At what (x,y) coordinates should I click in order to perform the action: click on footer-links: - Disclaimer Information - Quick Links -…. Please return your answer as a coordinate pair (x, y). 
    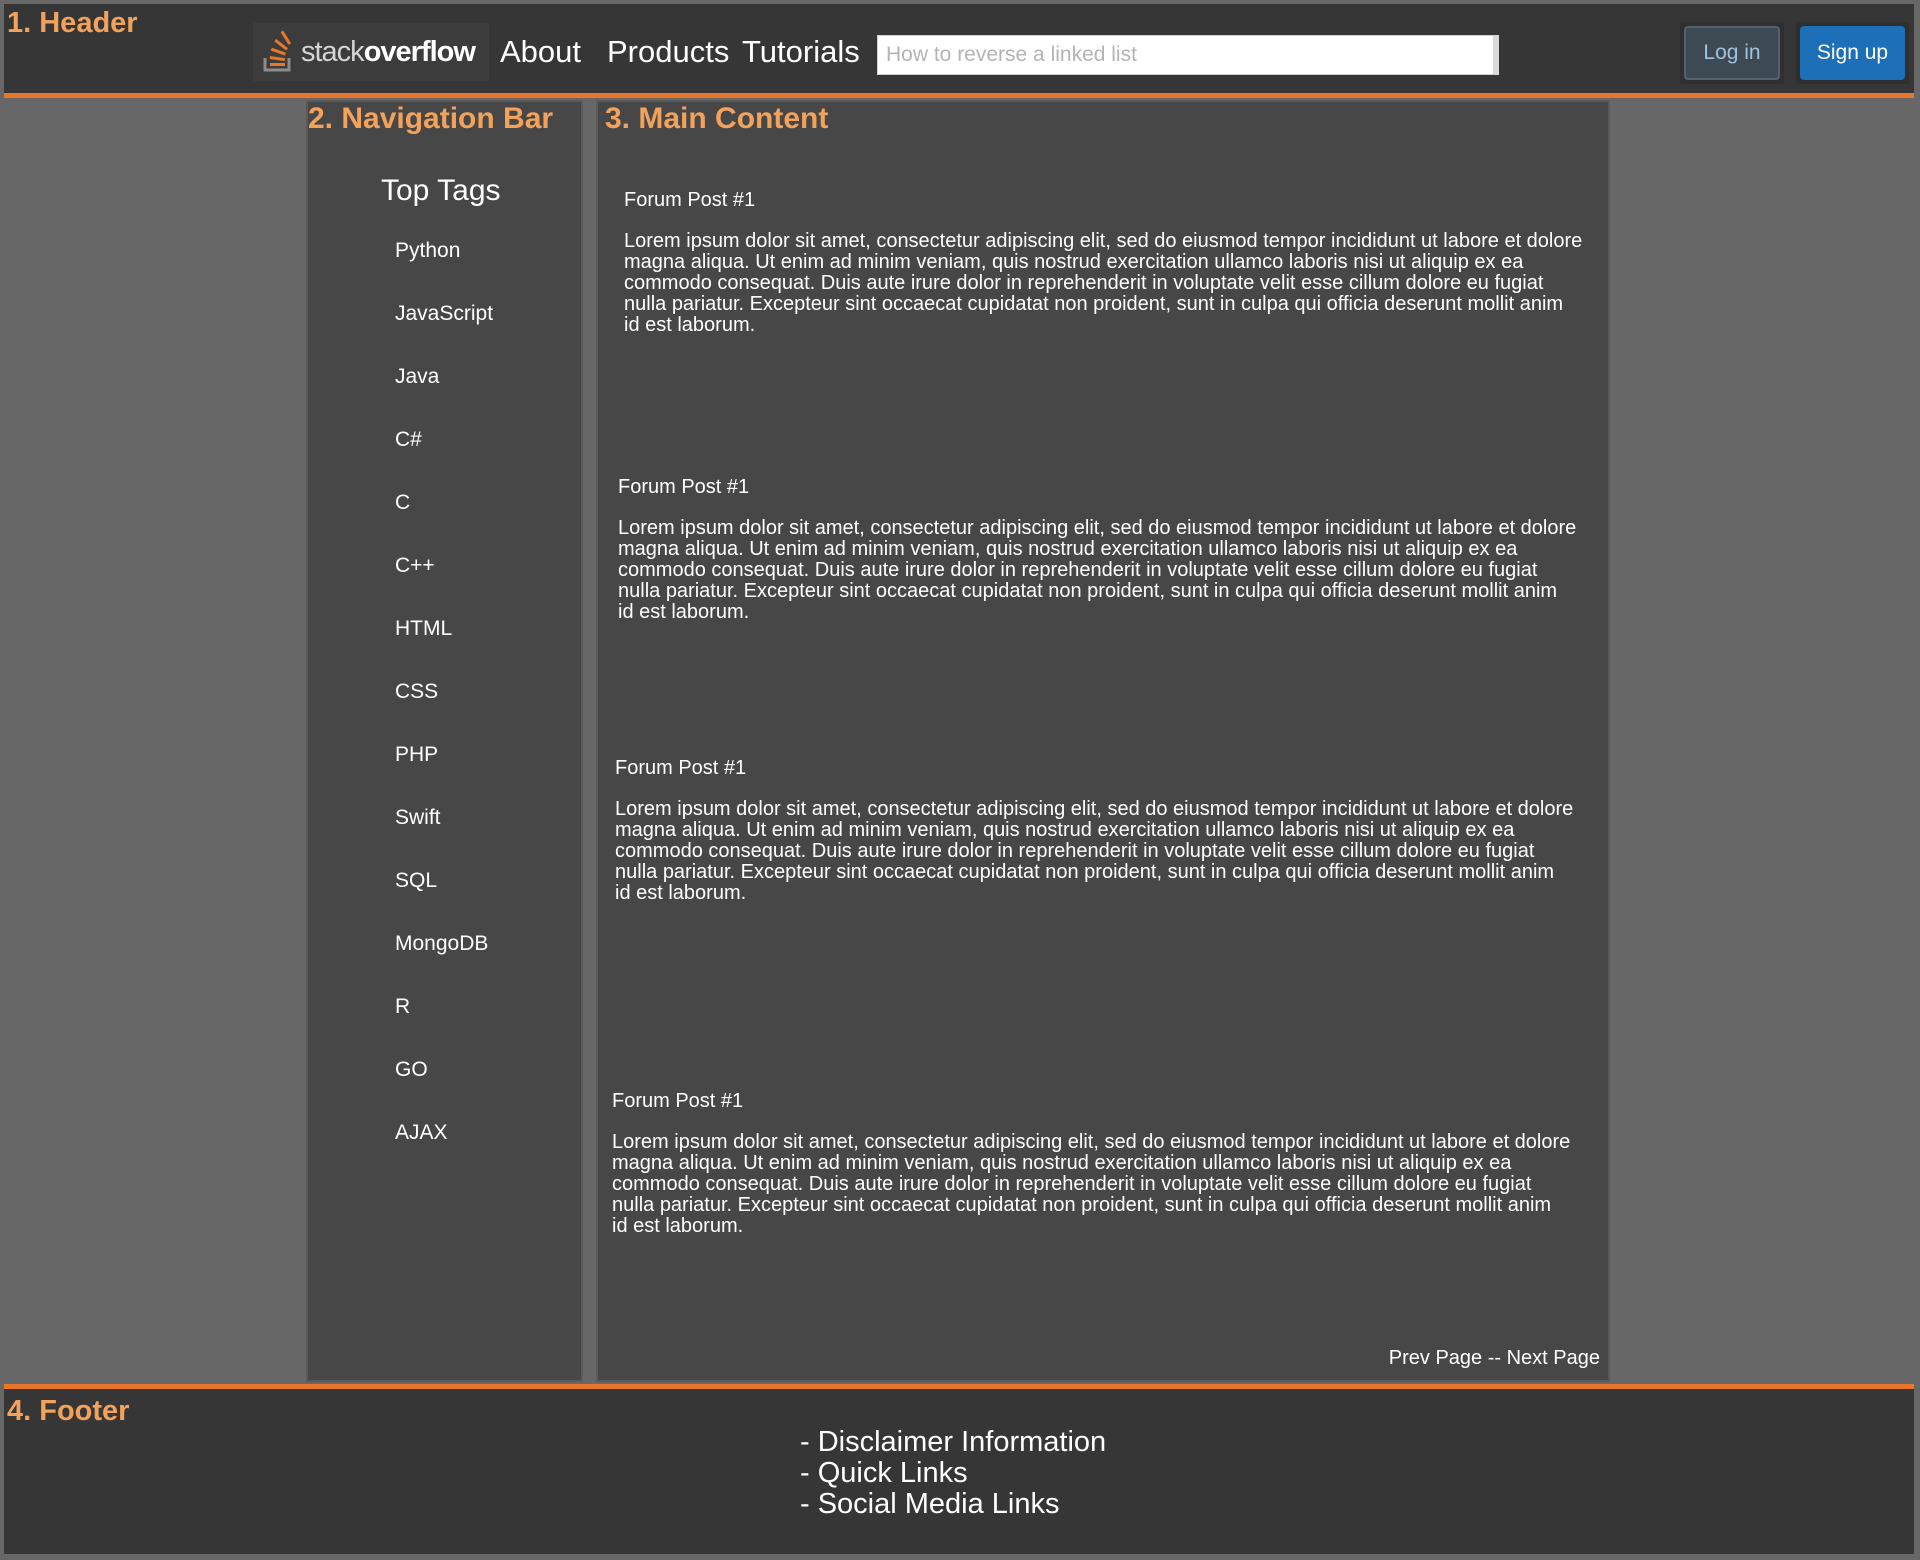
    Looking at the image, I should click on (953, 1473).